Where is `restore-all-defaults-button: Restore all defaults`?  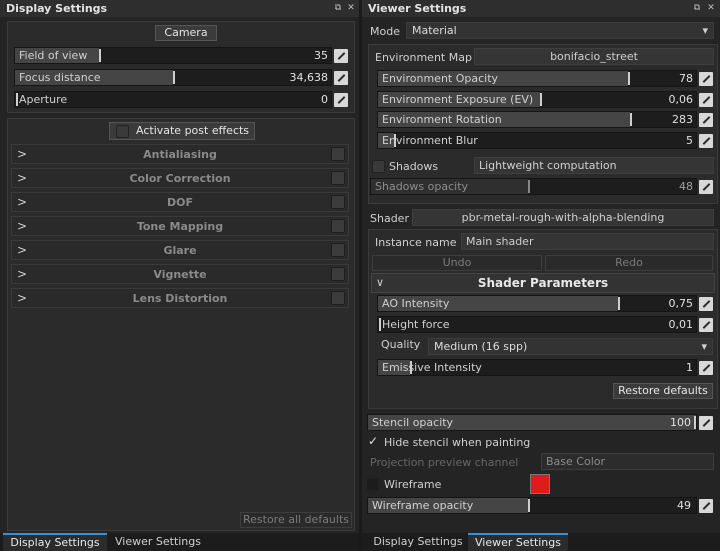
restore-all-defaults-button: Restore all defaults is located at coordinates (296, 520).